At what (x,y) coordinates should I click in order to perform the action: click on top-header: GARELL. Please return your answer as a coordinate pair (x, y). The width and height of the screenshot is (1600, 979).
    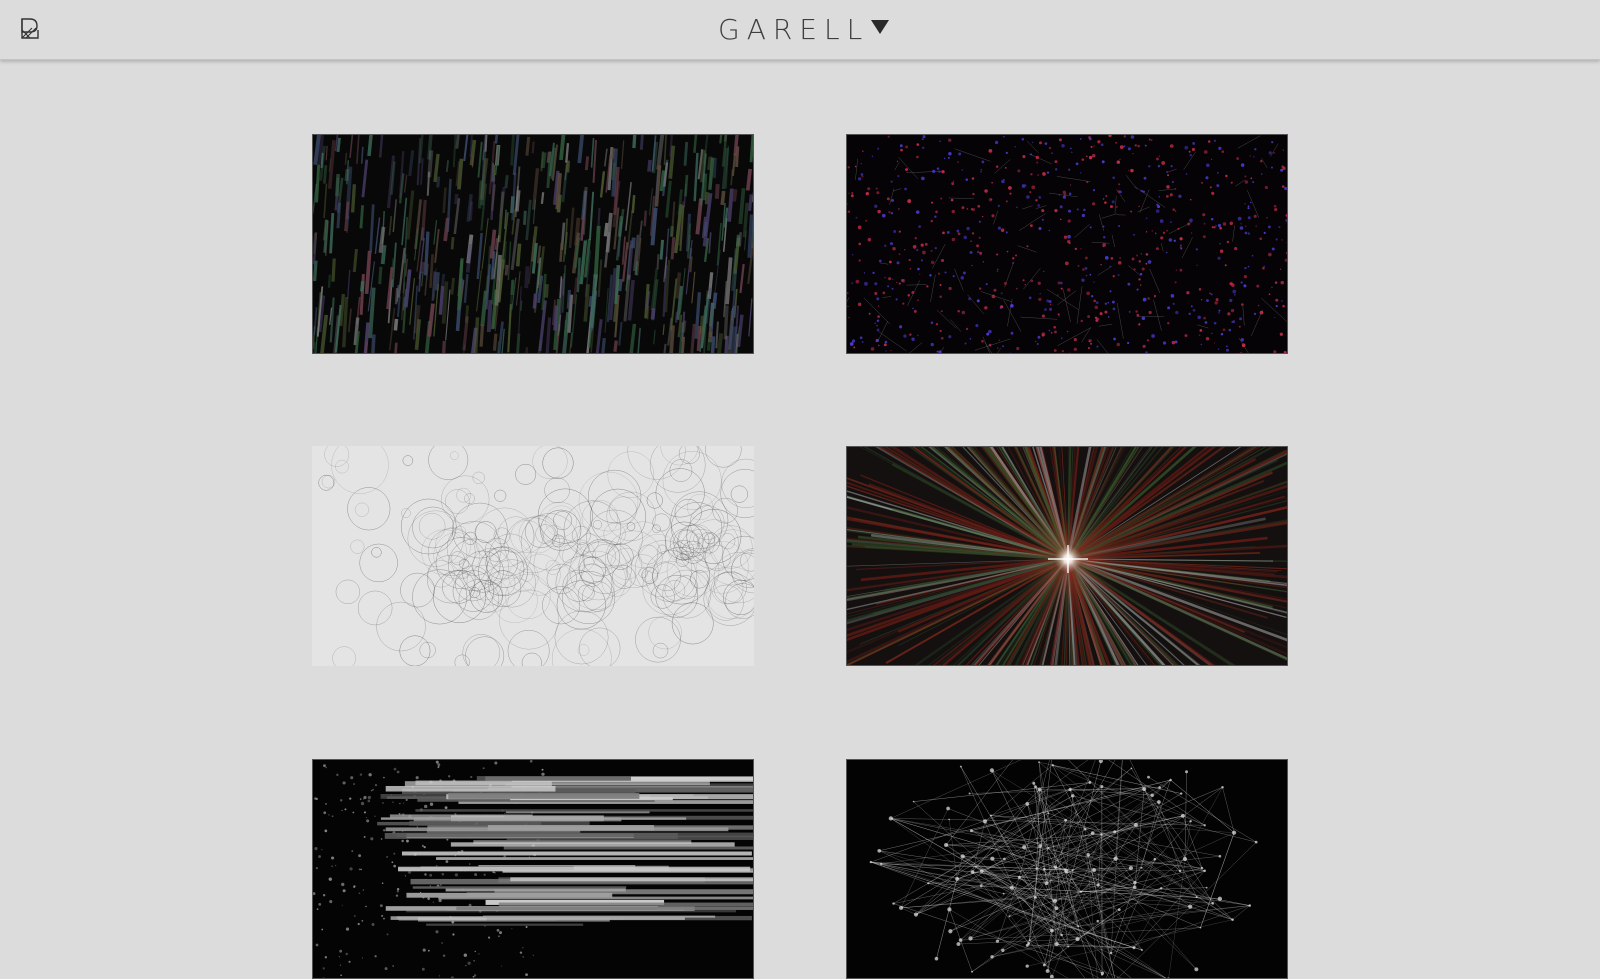
    Looking at the image, I should click on (800, 30).